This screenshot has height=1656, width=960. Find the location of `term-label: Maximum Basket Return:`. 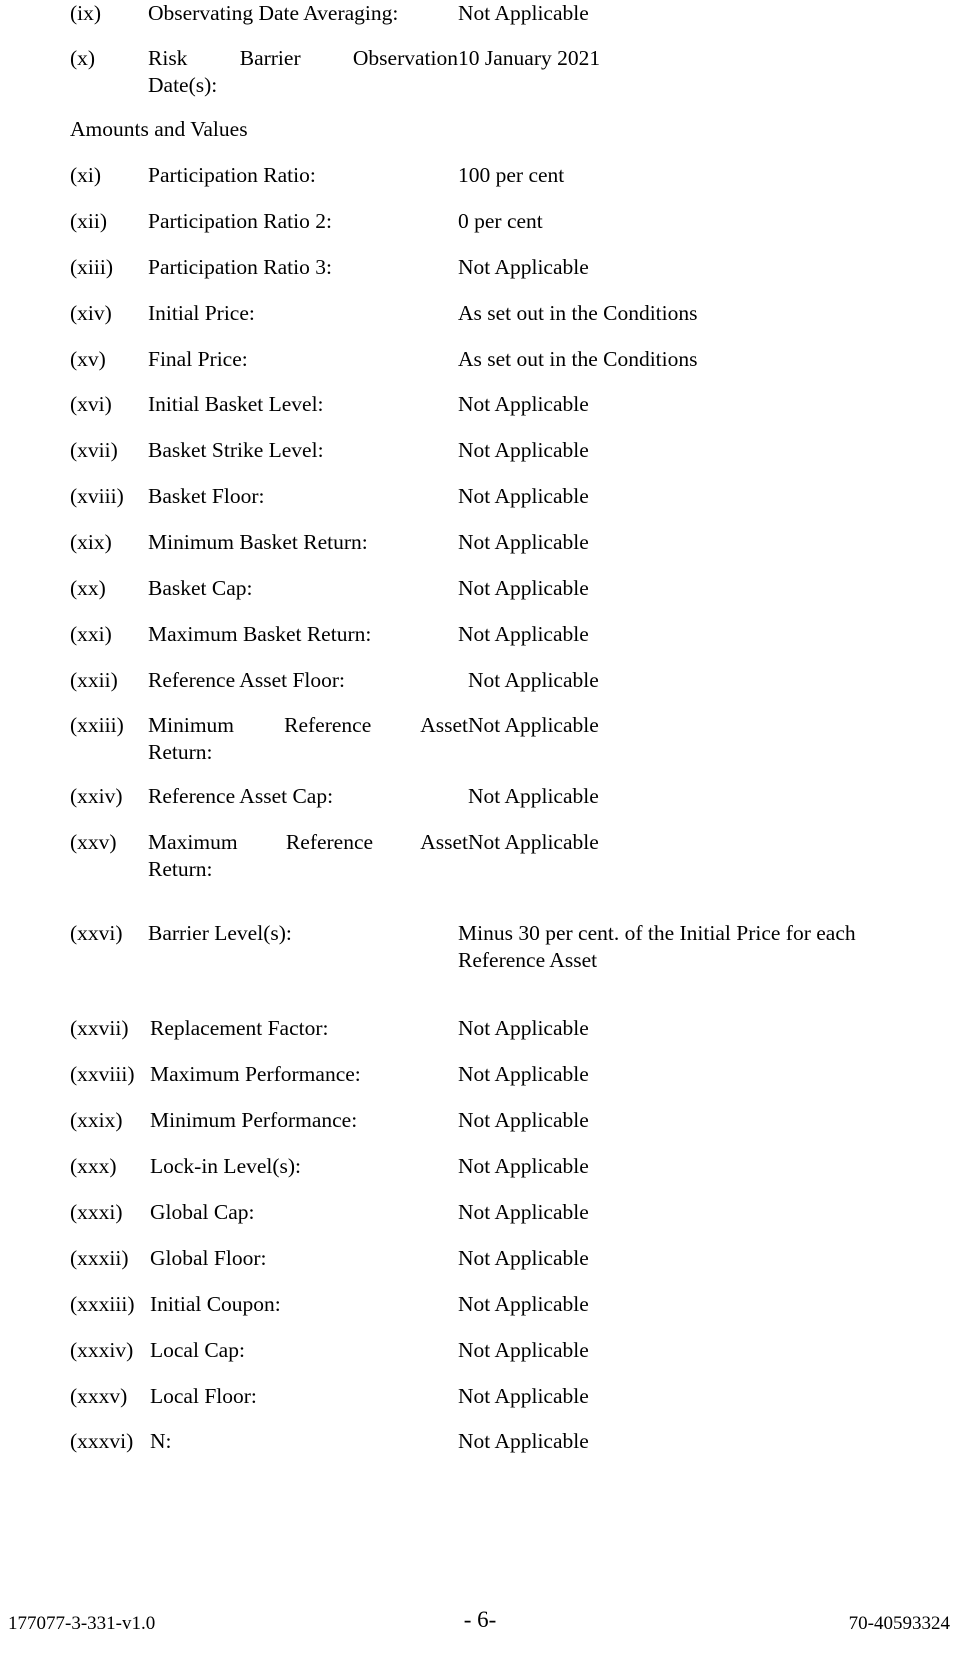

term-label: Maximum Basket Return: is located at coordinates (260, 634).